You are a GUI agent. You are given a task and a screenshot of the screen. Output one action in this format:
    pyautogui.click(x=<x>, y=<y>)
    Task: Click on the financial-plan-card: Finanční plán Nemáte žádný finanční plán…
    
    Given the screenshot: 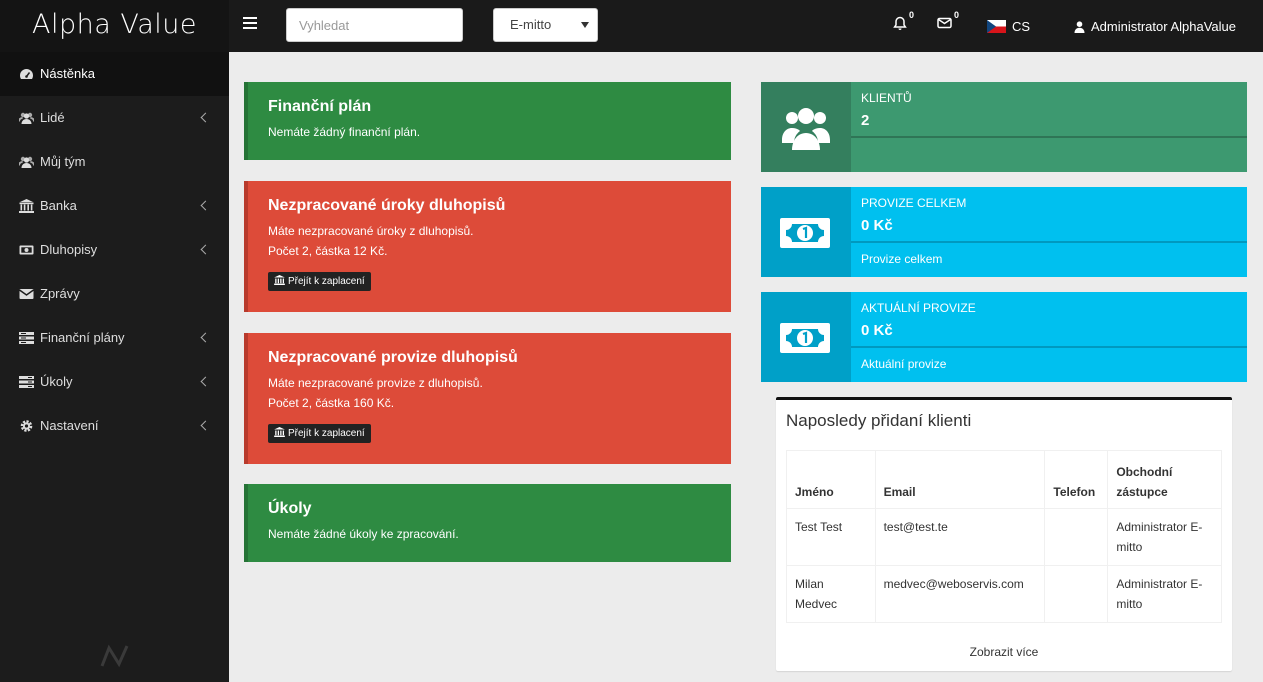 What is the action you would take?
    pyautogui.click(x=487, y=121)
    